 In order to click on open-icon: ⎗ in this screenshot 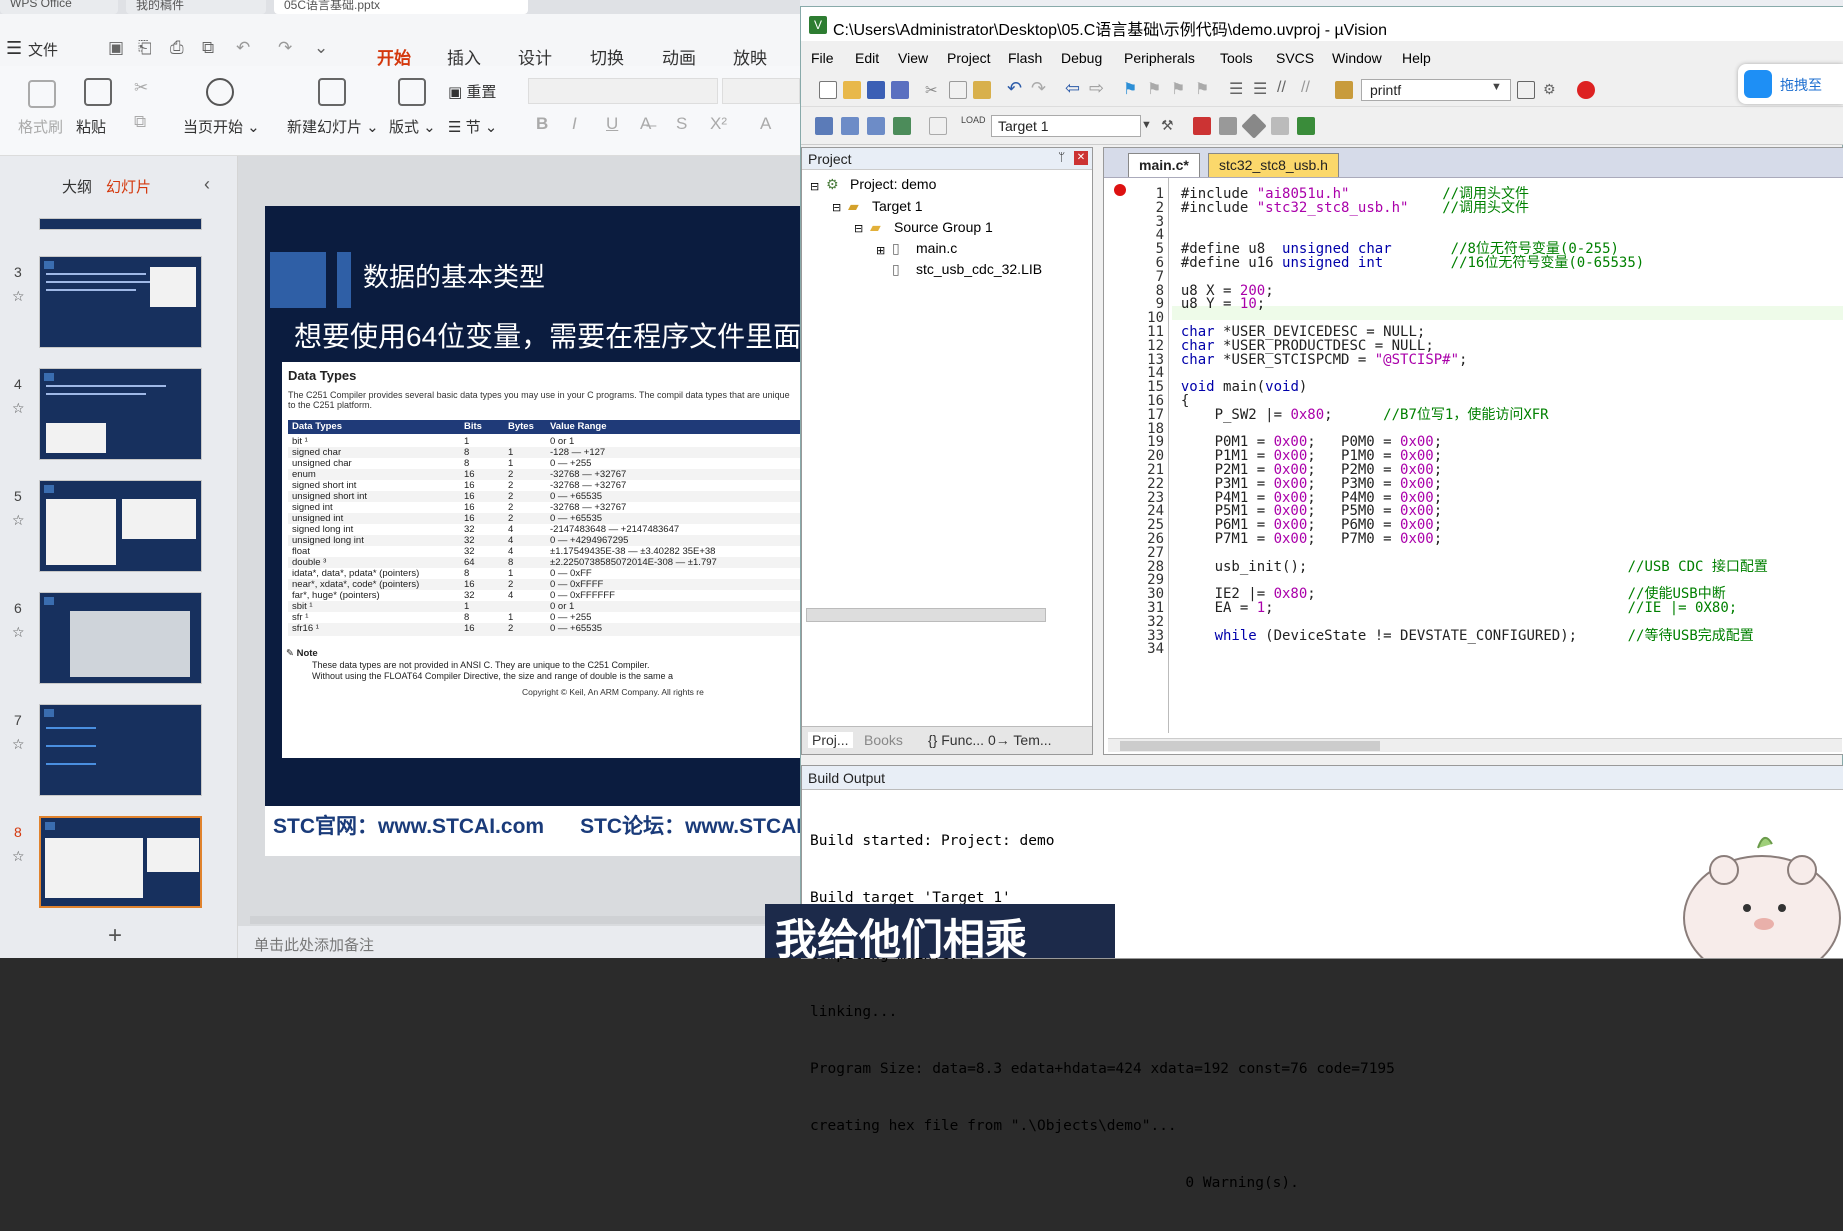, I will do `click(145, 48)`.